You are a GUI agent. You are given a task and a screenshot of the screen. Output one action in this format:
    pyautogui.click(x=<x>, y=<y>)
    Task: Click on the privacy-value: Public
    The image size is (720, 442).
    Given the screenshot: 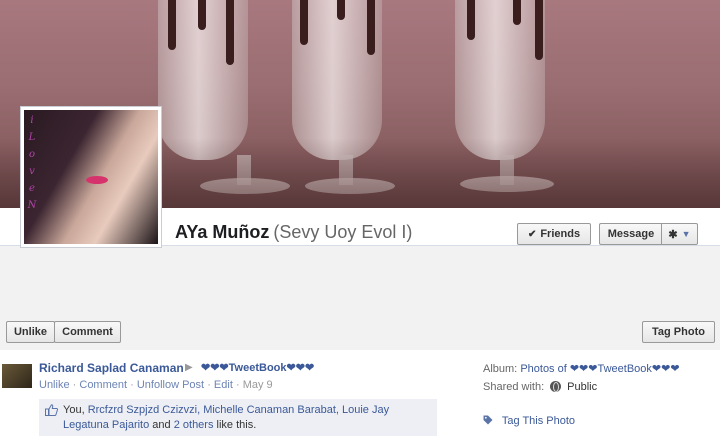 What is the action you would take?
    pyautogui.click(x=582, y=387)
    